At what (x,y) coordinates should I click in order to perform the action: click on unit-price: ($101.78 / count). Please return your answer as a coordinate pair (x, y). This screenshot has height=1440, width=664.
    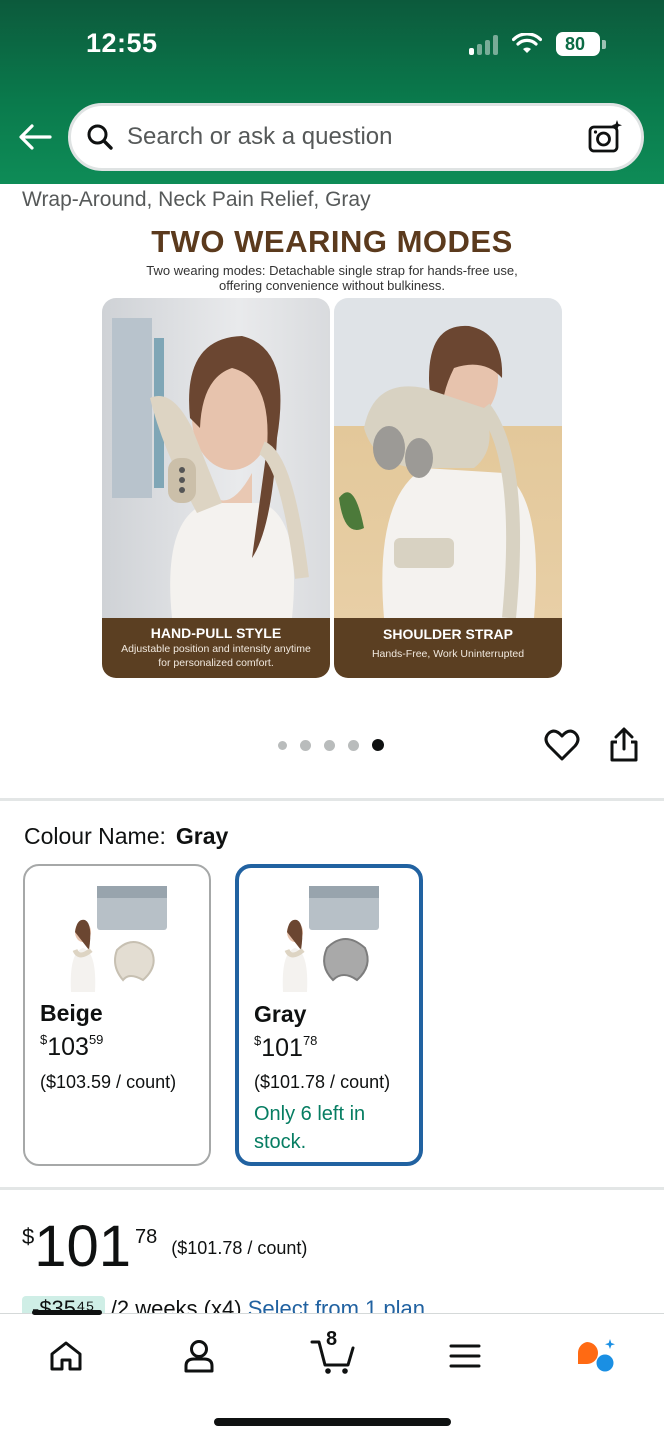
    Looking at the image, I should click on (239, 1248).